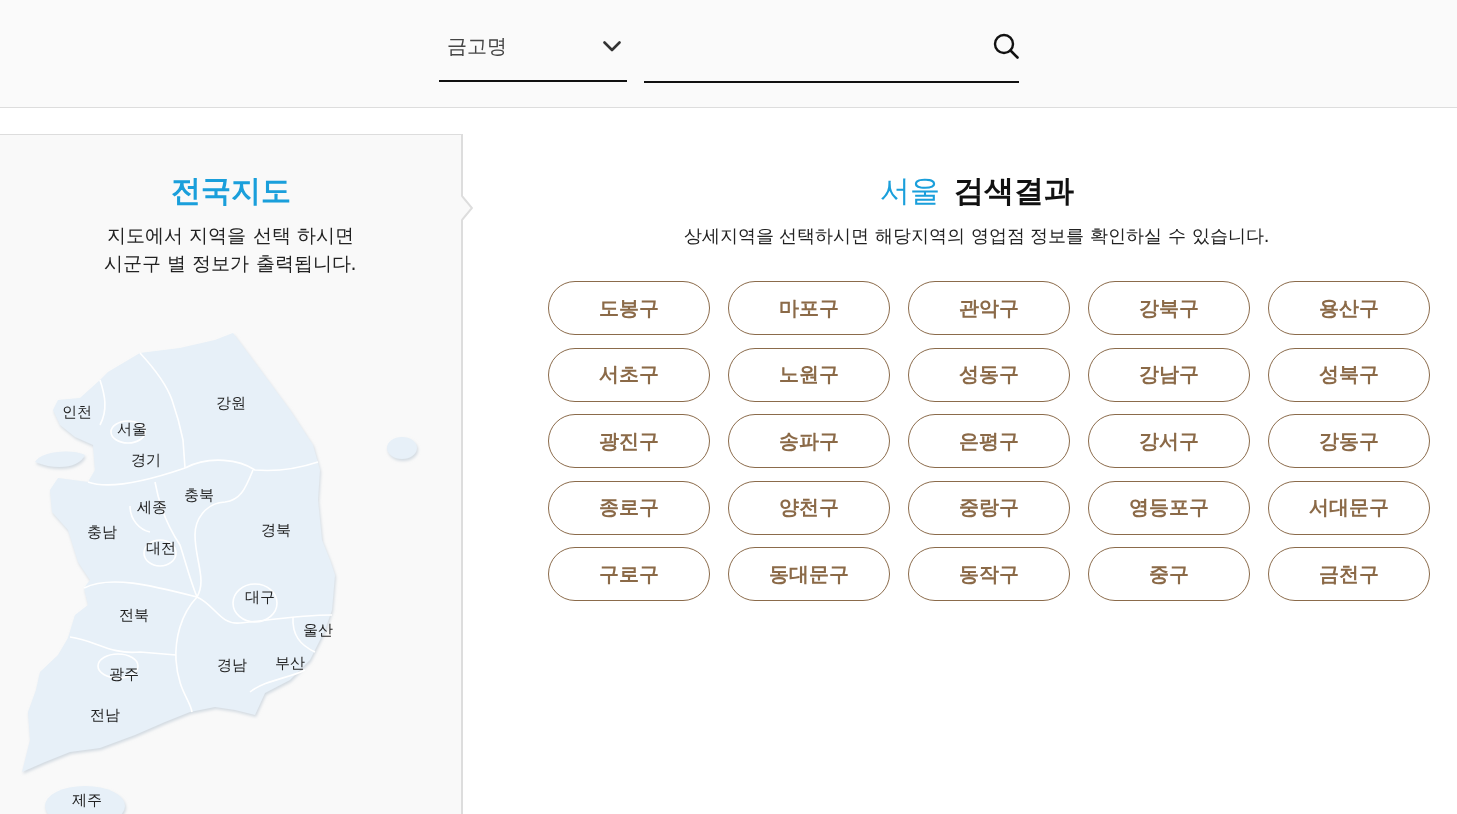 The height and width of the screenshot is (814, 1457). I want to click on map-region-label: 부산, so click(290, 664).